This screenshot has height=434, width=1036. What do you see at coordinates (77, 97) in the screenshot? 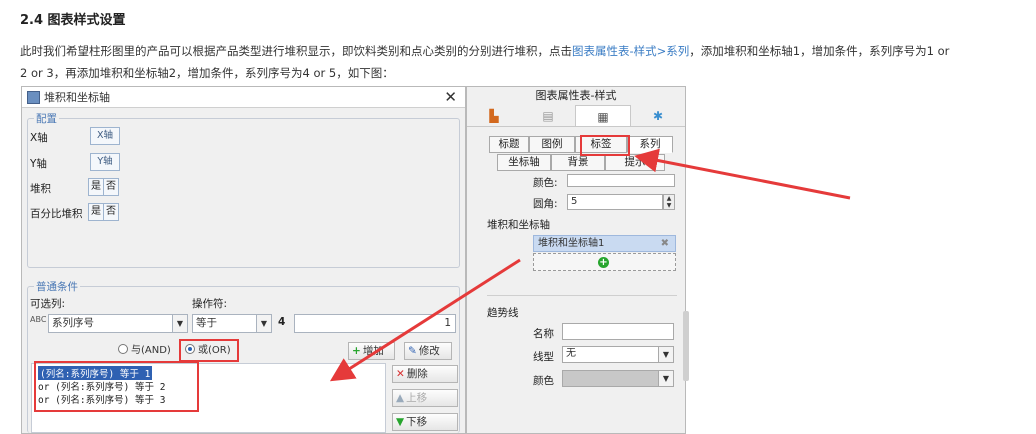
I see `dialog-title: 堆积和坐标轴` at bounding box center [77, 97].